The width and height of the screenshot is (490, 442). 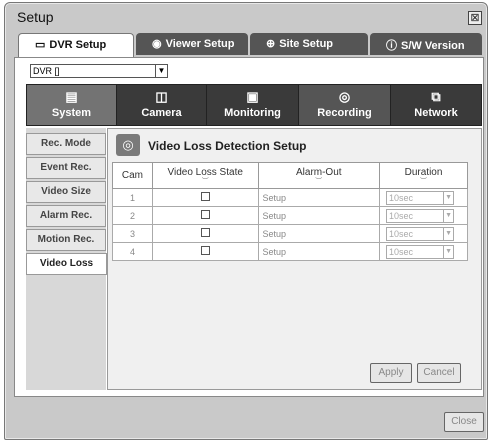 What do you see at coordinates (132, 175) in the screenshot?
I see `column-header-cam: Cam` at bounding box center [132, 175].